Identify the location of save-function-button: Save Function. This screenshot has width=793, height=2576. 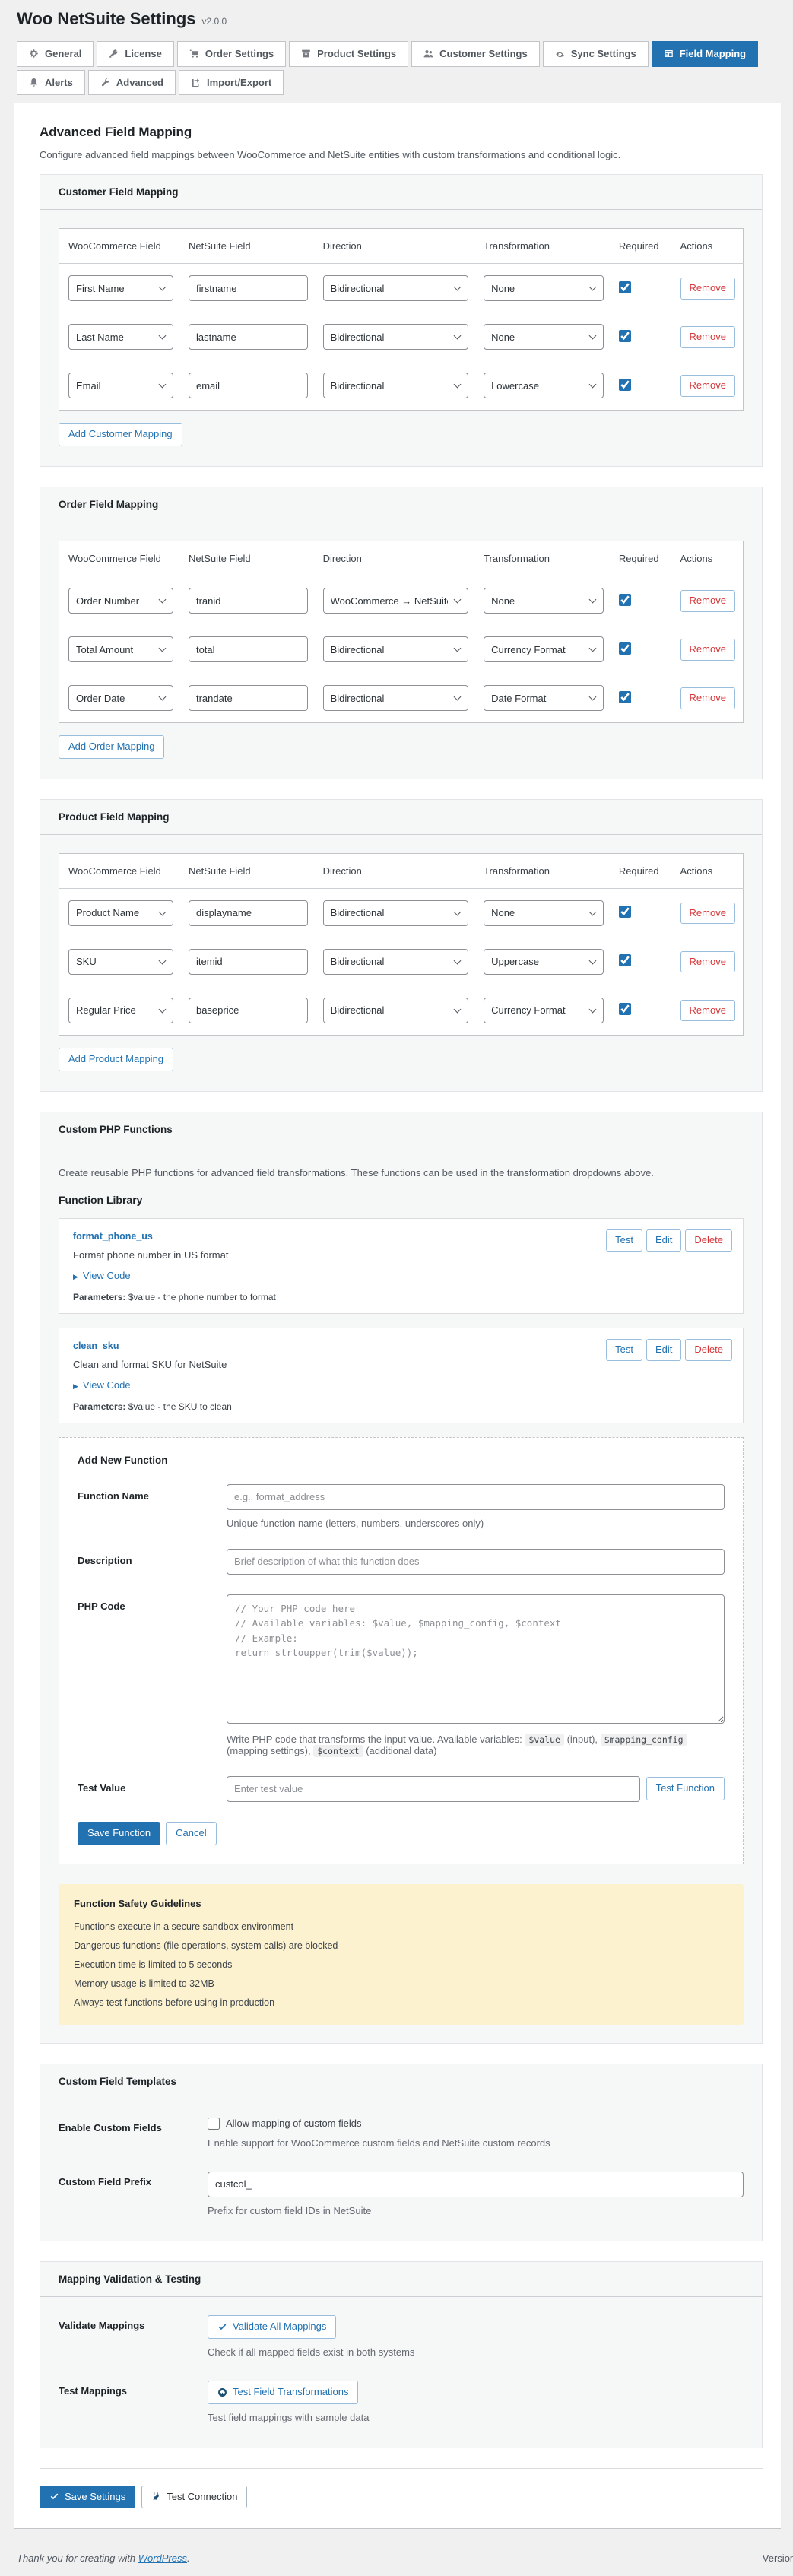
(119, 1833).